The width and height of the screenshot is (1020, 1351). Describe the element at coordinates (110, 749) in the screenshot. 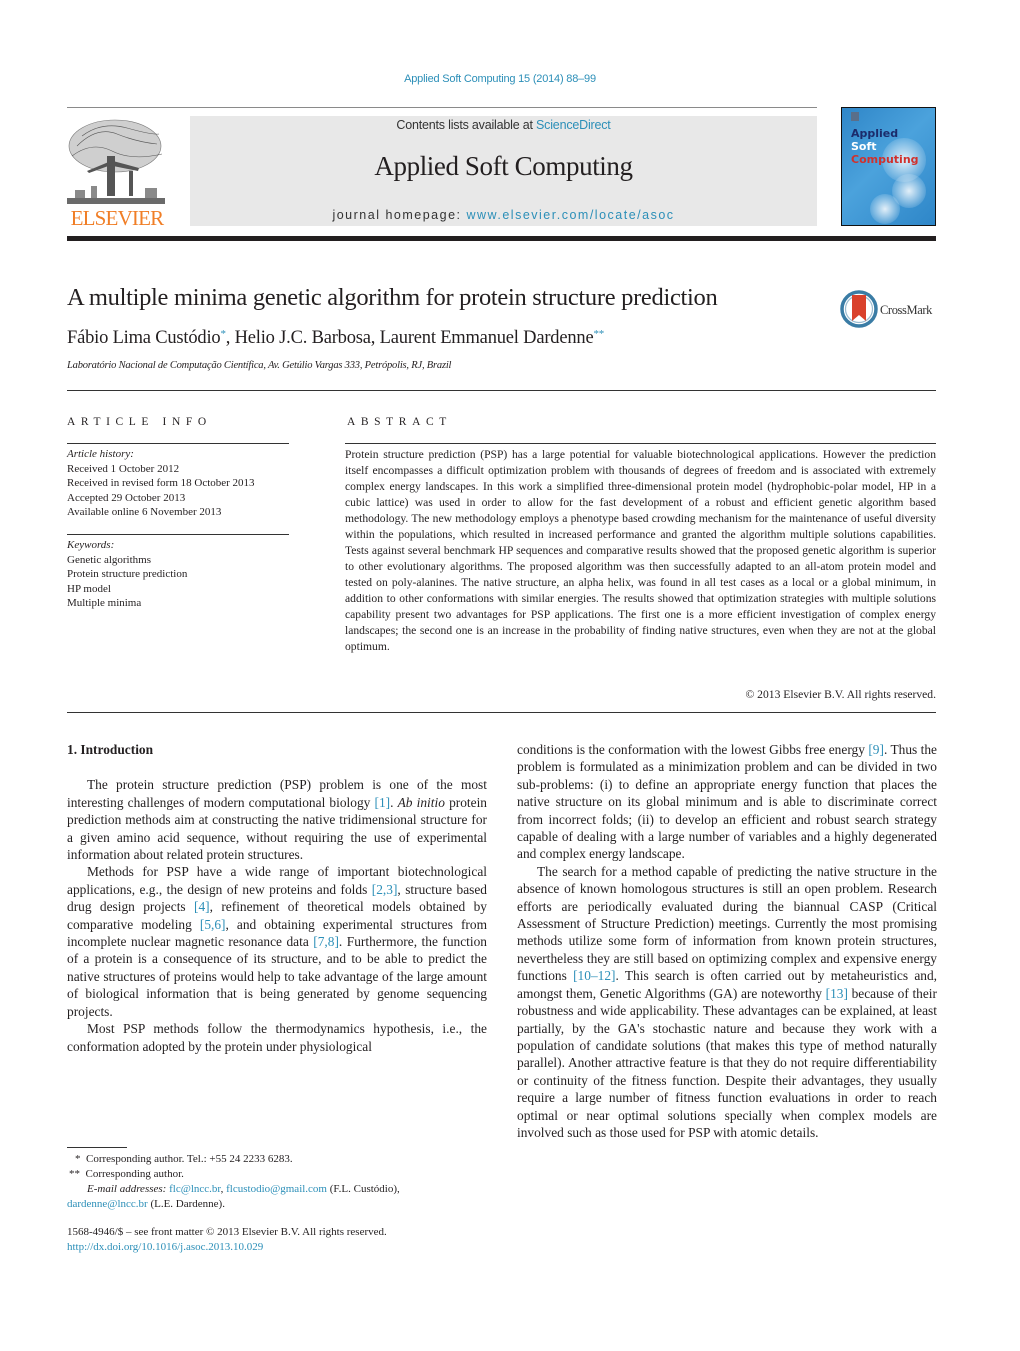

I see `section-heading: 1. Introduction` at that location.